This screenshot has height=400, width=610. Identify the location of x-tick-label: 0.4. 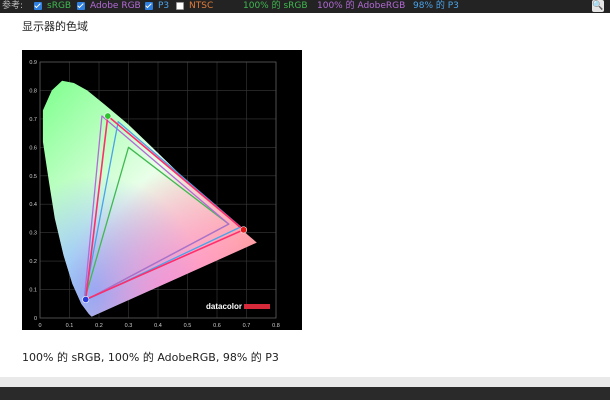
(158, 326).